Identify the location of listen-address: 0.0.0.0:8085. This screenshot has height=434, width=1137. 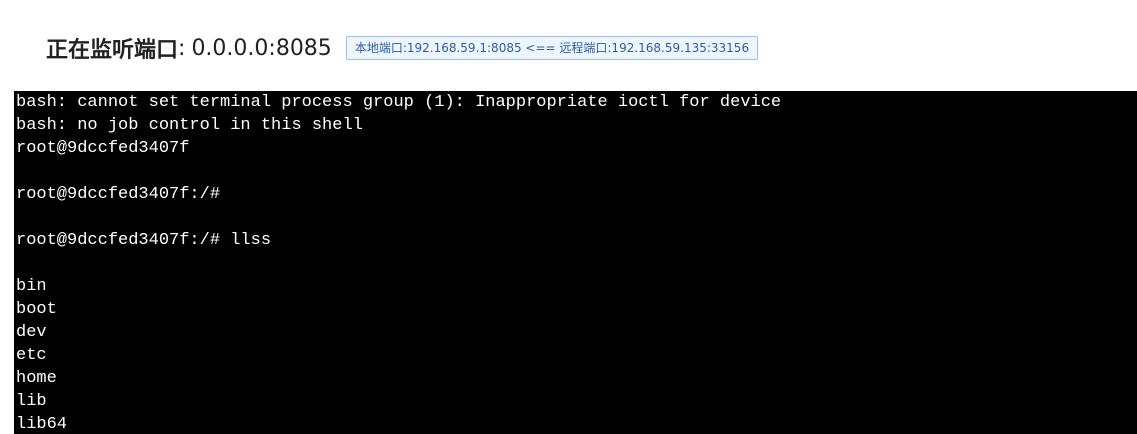
(261, 48).